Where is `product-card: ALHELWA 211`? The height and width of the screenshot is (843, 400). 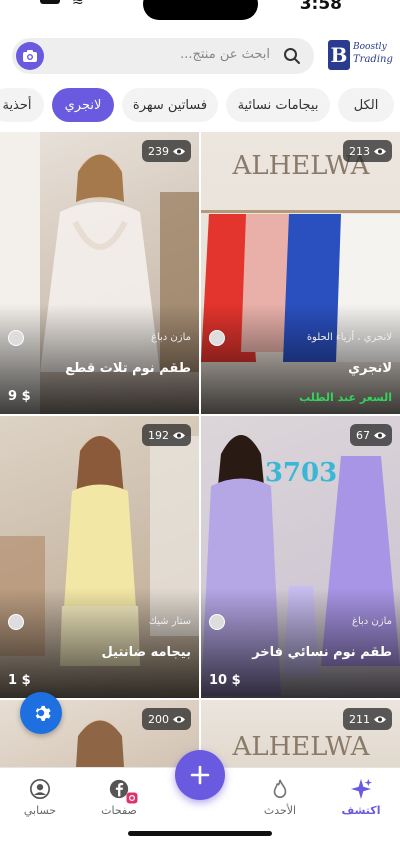
product-card: ALHELWA 211 is located at coordinates (300, 733).